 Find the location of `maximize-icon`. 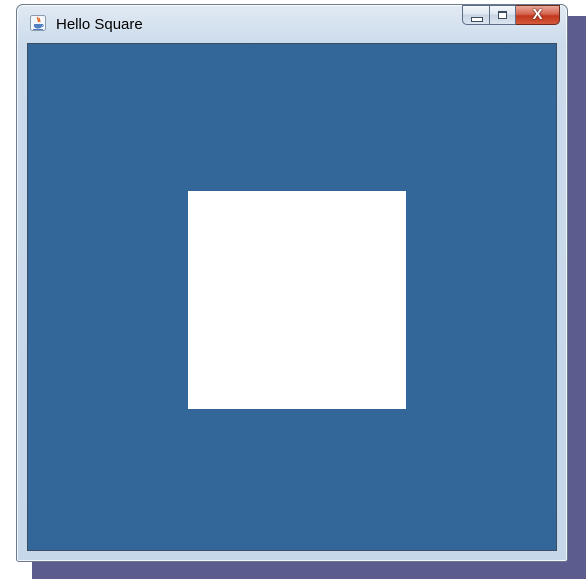

maximize-icon is located at coordinates (502, 15).